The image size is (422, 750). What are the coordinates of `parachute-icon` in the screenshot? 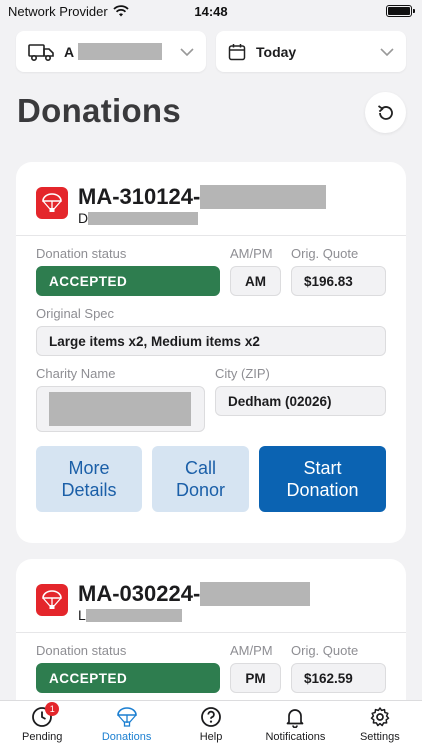 It's located at (126, 717).